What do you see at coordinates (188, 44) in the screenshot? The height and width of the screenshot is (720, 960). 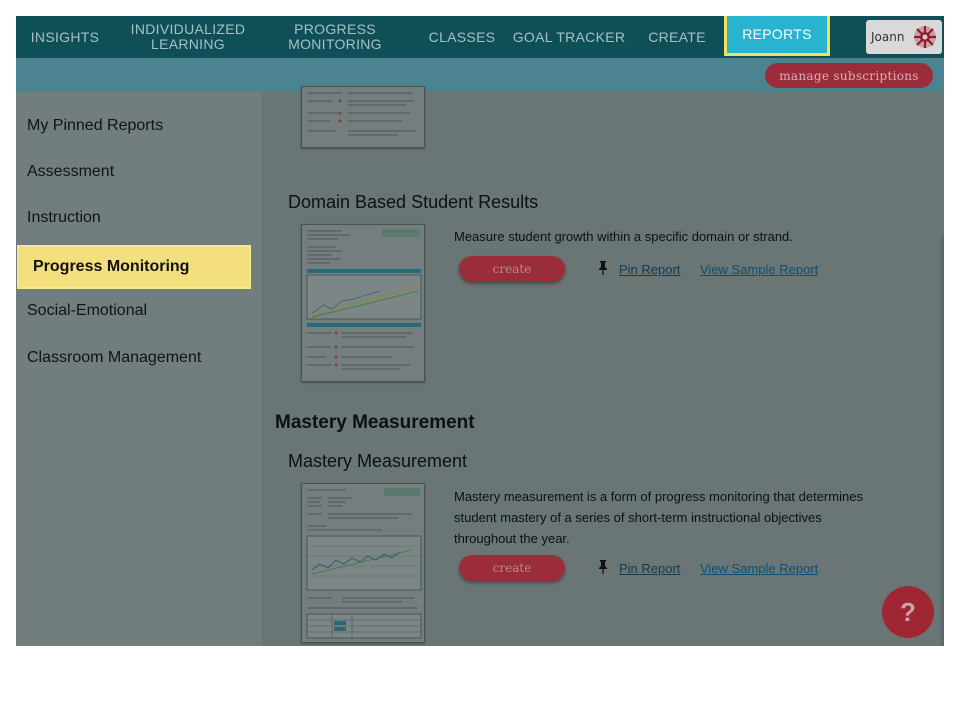 I see `nav-individualized-line2: LEARNING` at bounding box center [188, 44].